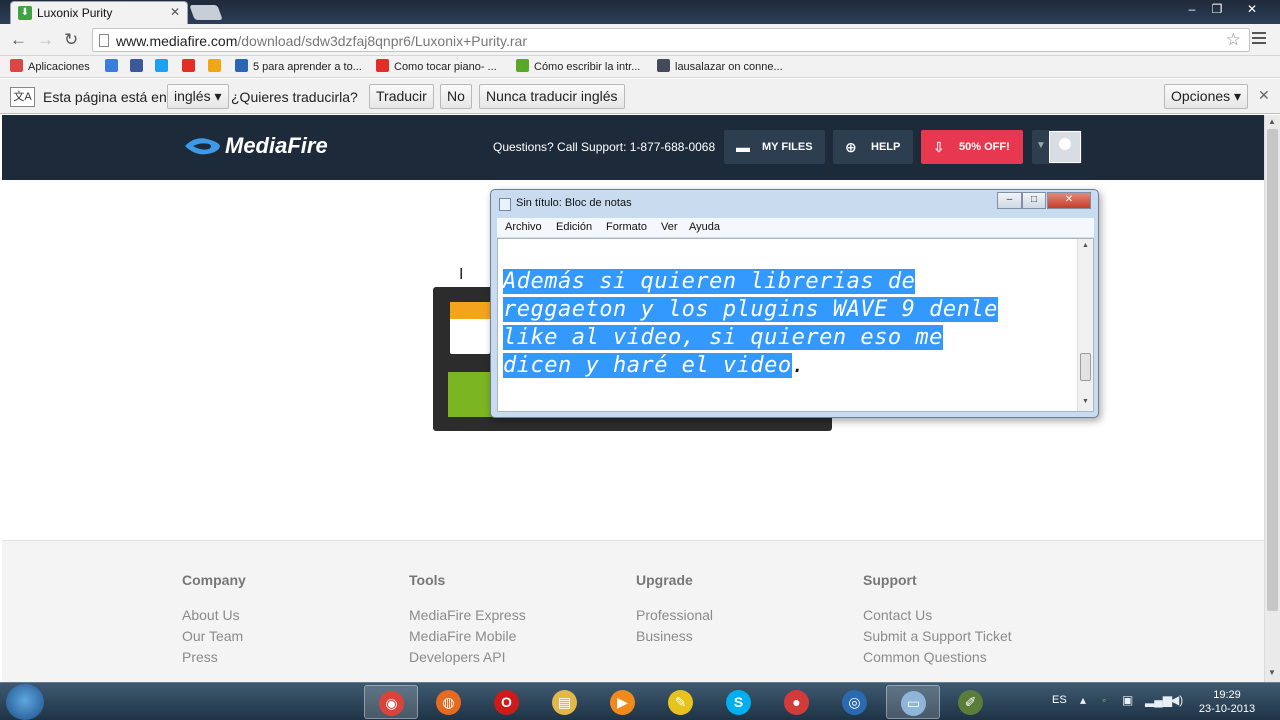  Describe the element at coordinates (1217, 9) in the screenshot. I see `restore-window-button: ❐` at that location.